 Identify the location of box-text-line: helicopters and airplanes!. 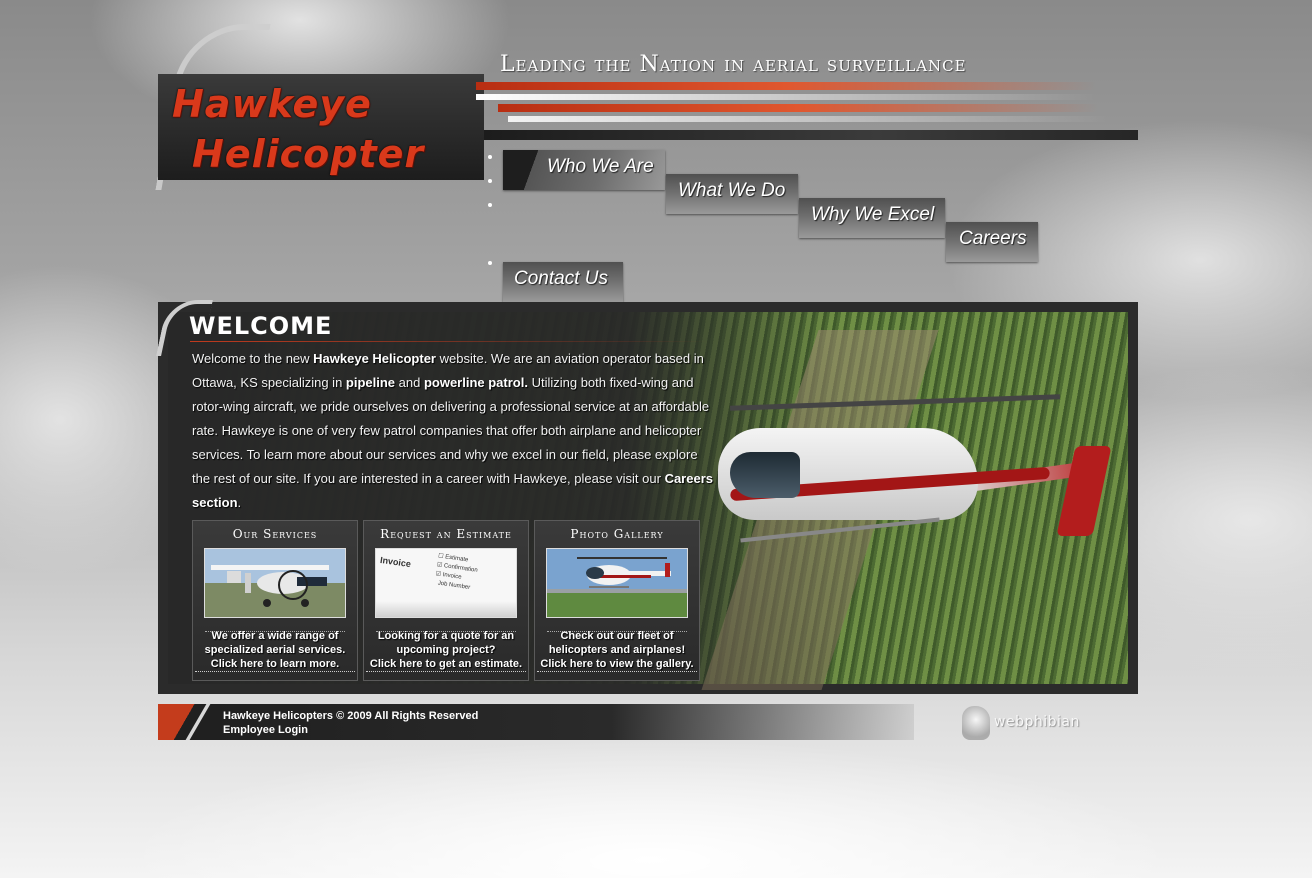
(617, 650).